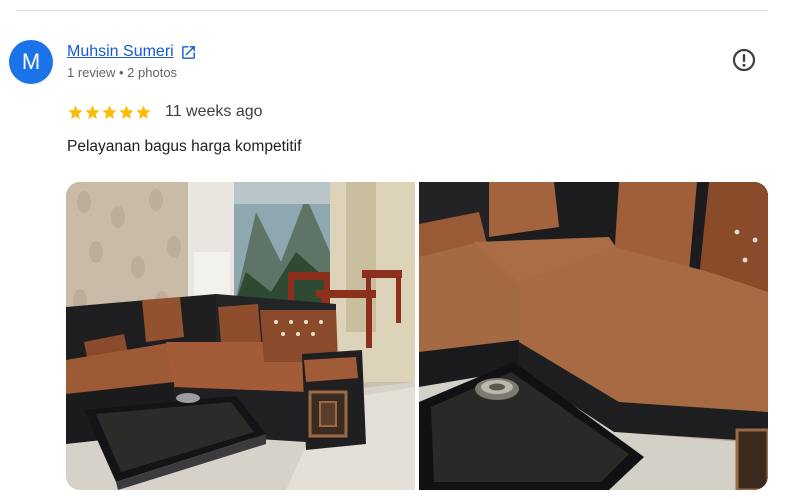 This screenshot has height=499, width=786. Describe the element at coordinates (120, 52) in the screenshot. I see `author-name-link: Muhsin Sumeri` at that location.